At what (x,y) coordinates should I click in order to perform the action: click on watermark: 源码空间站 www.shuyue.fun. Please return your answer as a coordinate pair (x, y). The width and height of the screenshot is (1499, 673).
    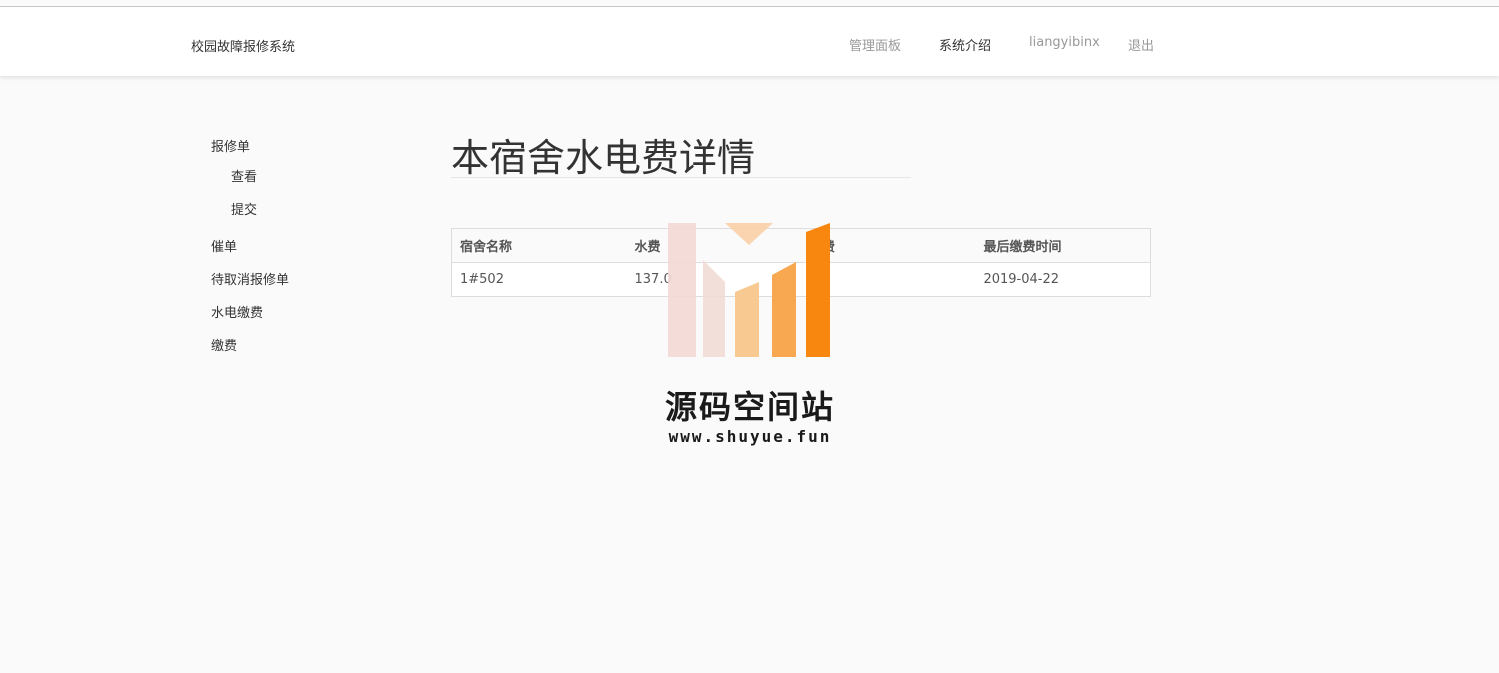
    Looking at the image, I should click on (750, 340).